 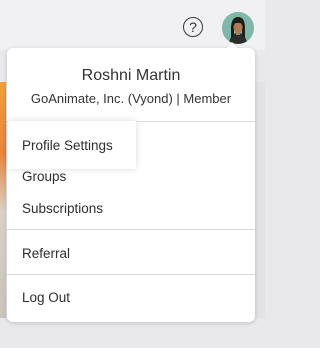 I want to click on menu-item-label: Log Out, so click(x=46, y=297).